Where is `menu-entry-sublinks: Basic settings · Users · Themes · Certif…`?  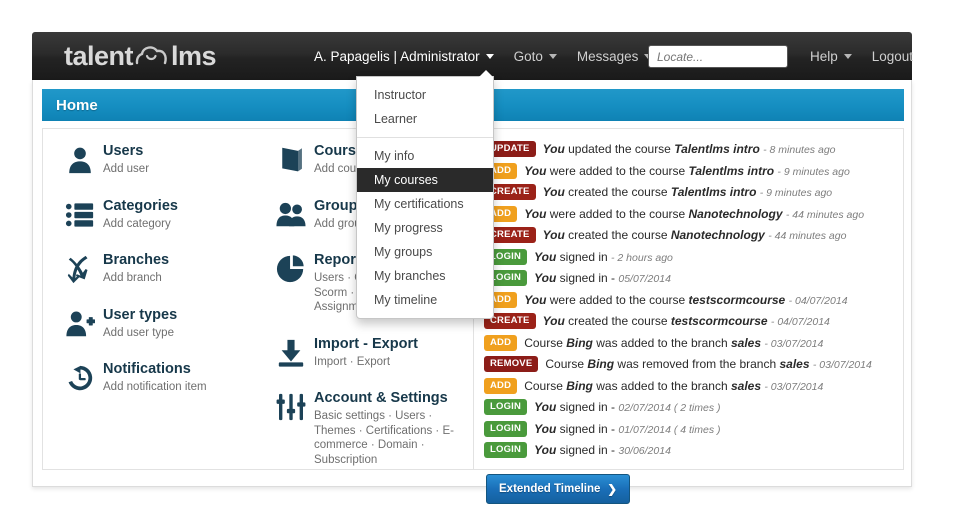 menu-entry-sublinks: Basic settings · Users · Themes · Certif… is located at coordinates (389, 438).